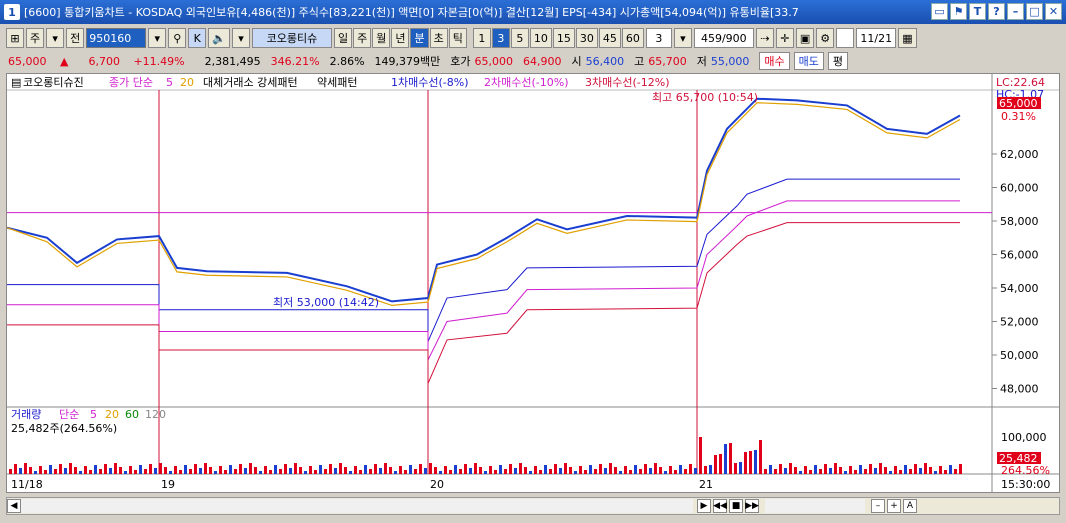 The image size is (1066, 523). I want to click on interval-tab: 3, so click(500, 38).